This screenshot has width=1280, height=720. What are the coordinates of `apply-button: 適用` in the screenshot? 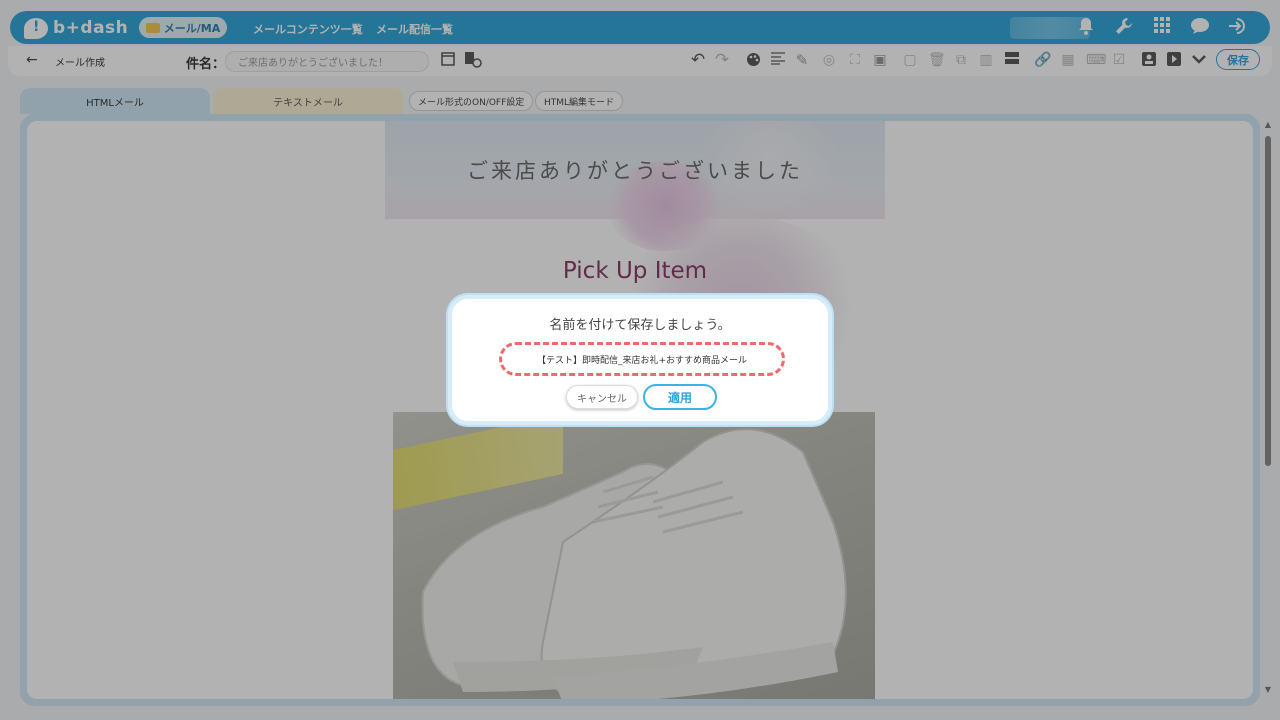 It's located at (680, 397).